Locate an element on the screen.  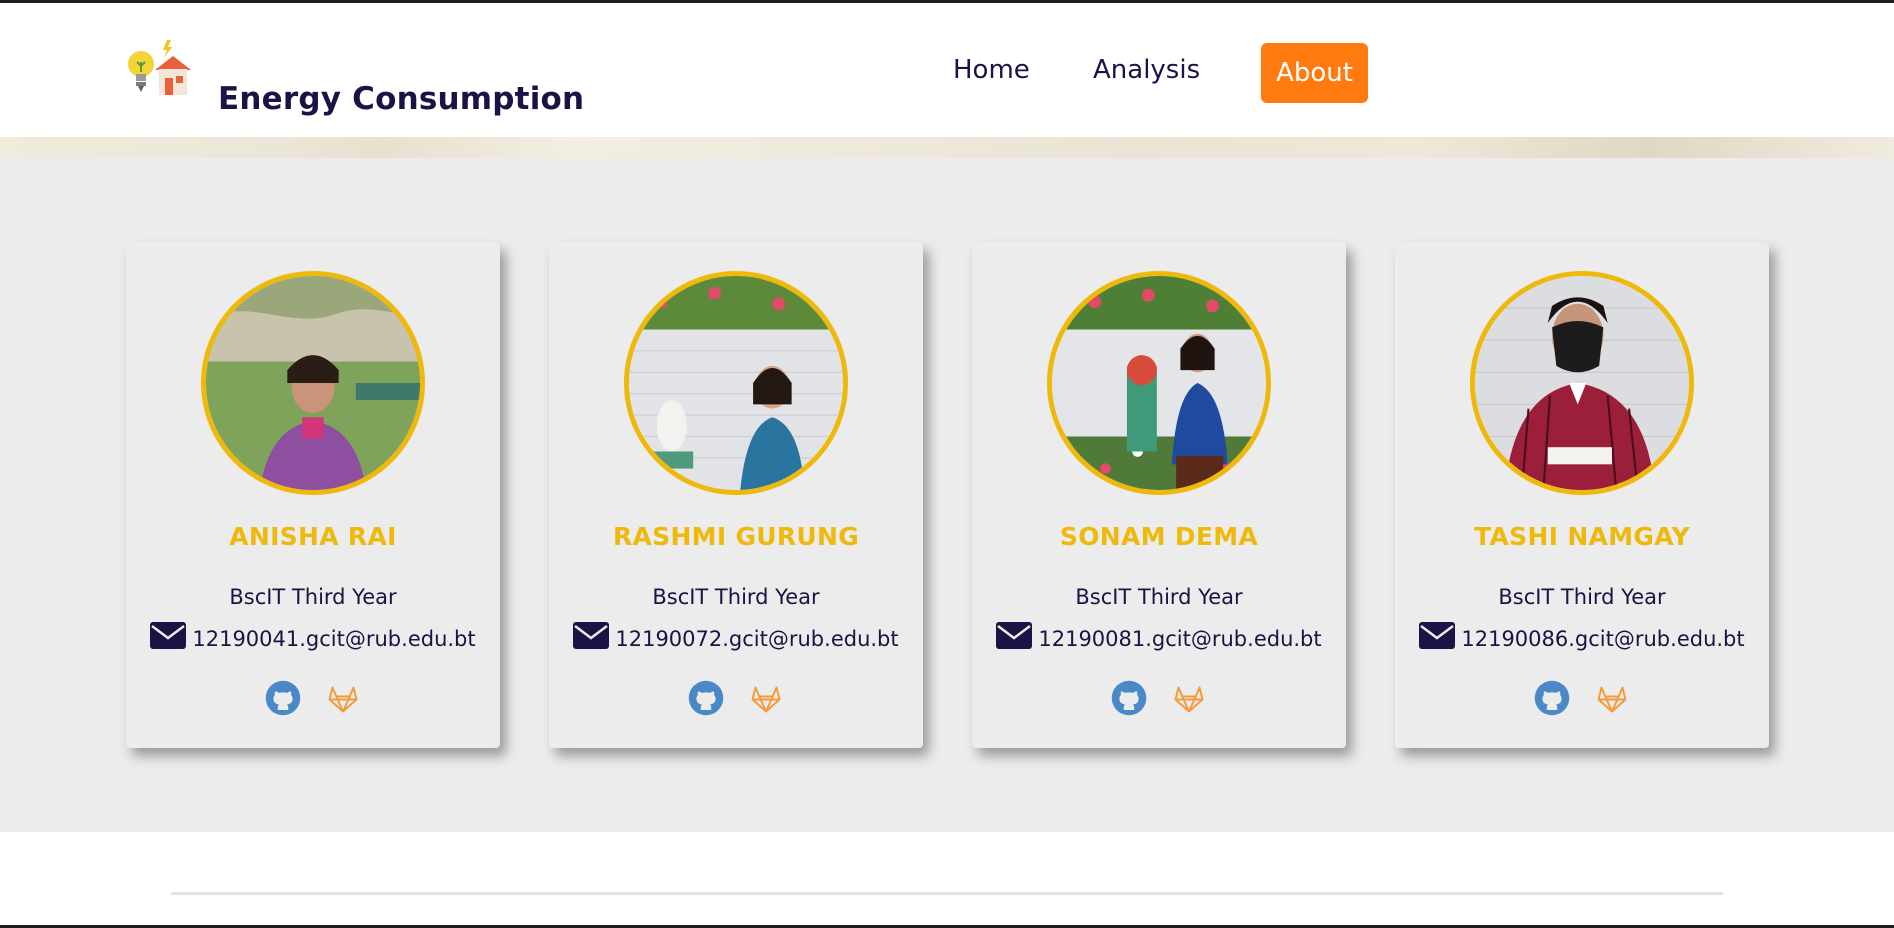
member-email: 12190072.gcit@rub.edu.bt is located at coordinates (736, 638).